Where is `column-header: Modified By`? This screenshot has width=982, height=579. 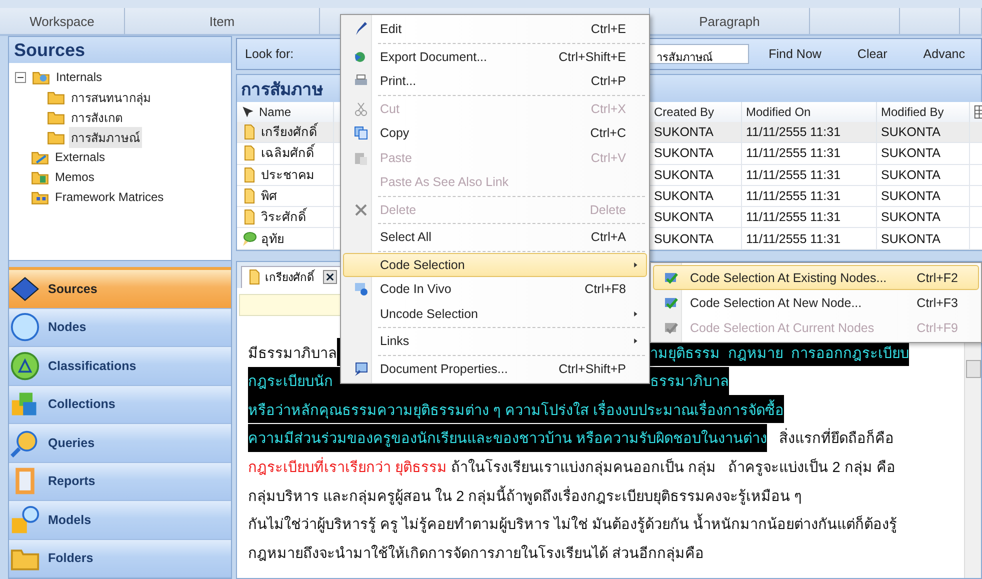 column-header: Modified By is located at coordinates (923, 112).